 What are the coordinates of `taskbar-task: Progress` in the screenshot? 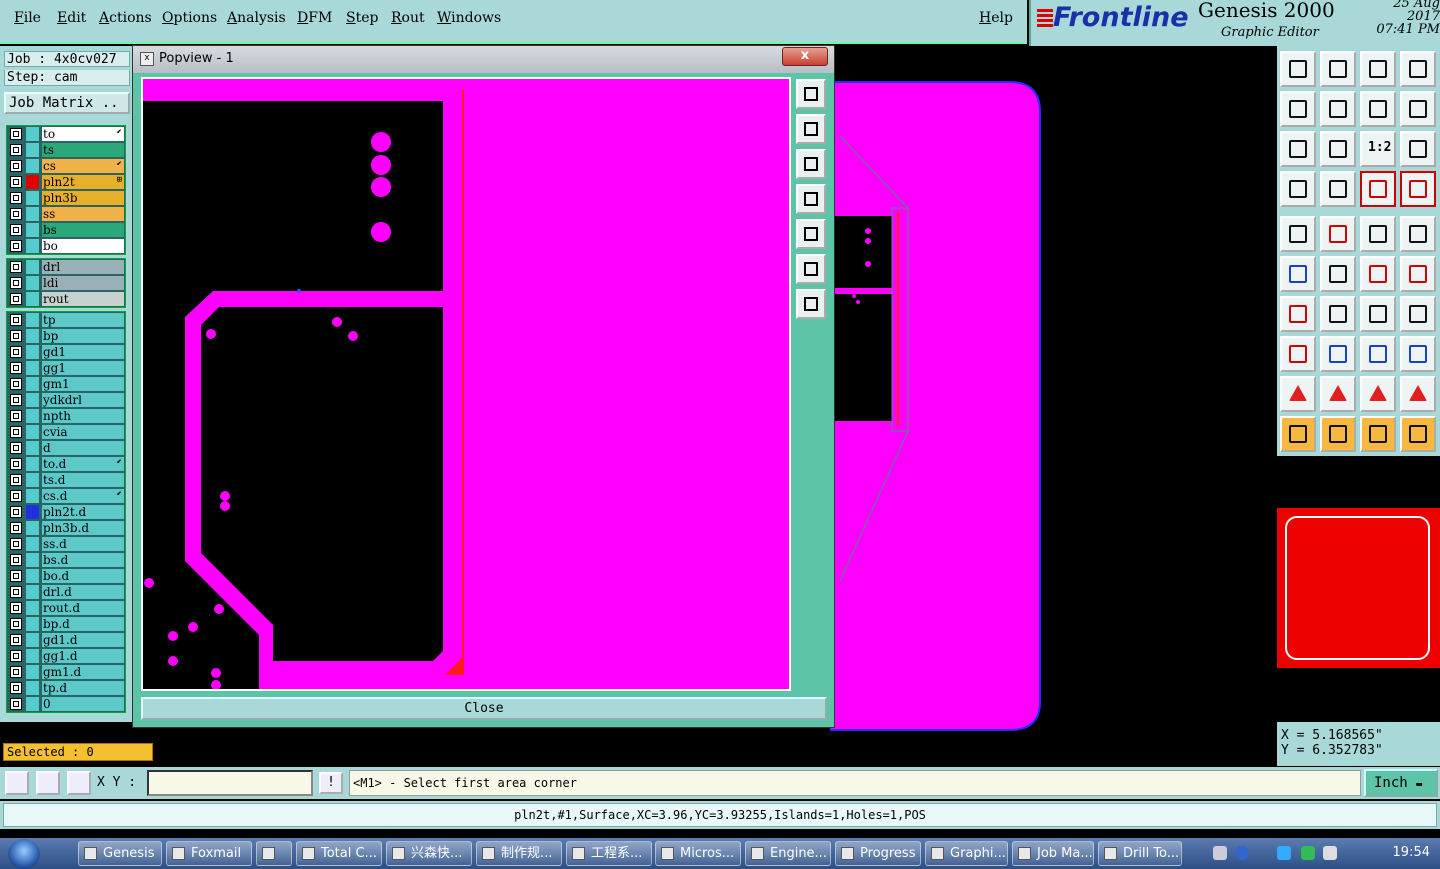 It's located at (878, 853).